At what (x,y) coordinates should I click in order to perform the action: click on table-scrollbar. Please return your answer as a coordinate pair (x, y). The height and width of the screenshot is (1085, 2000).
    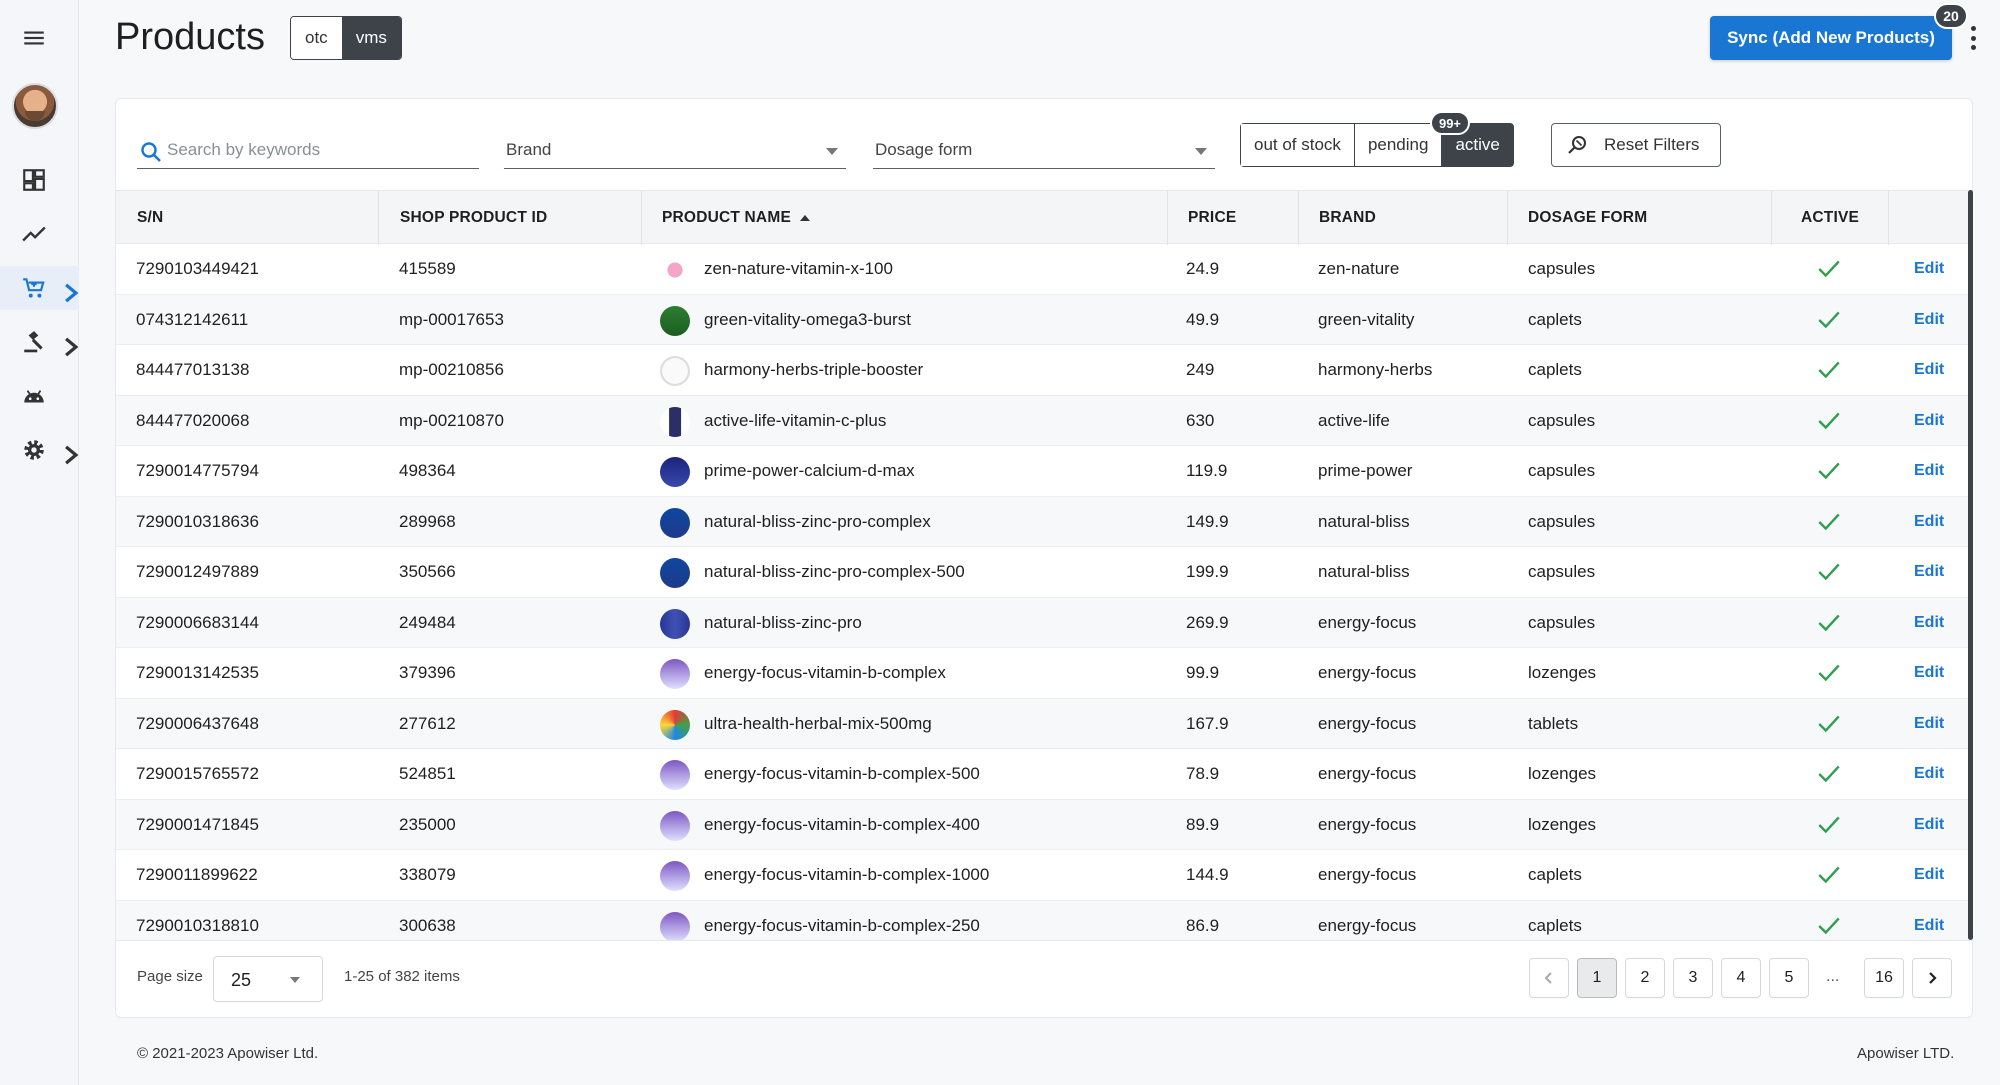
    Looking at the image, I should click on (1970, 565).